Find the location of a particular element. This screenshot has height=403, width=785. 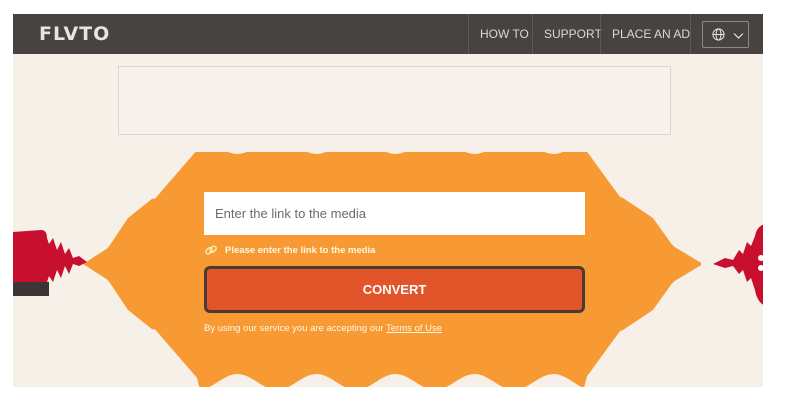

media-link-input is located at coordinates (394, 213).